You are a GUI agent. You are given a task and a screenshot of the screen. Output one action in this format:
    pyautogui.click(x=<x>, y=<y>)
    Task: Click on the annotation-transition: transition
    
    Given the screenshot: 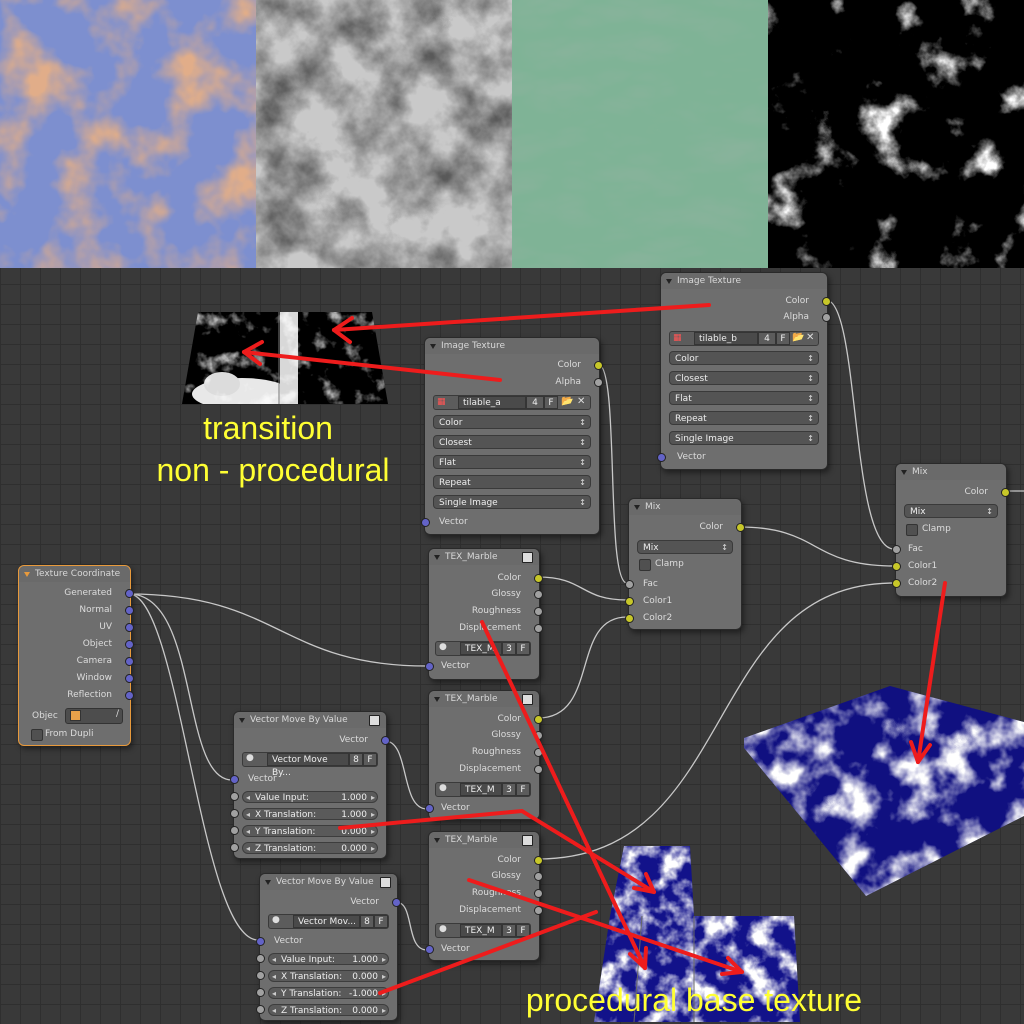 What is the action you would take?
    pyautogui.click(x=268, y=428)
    